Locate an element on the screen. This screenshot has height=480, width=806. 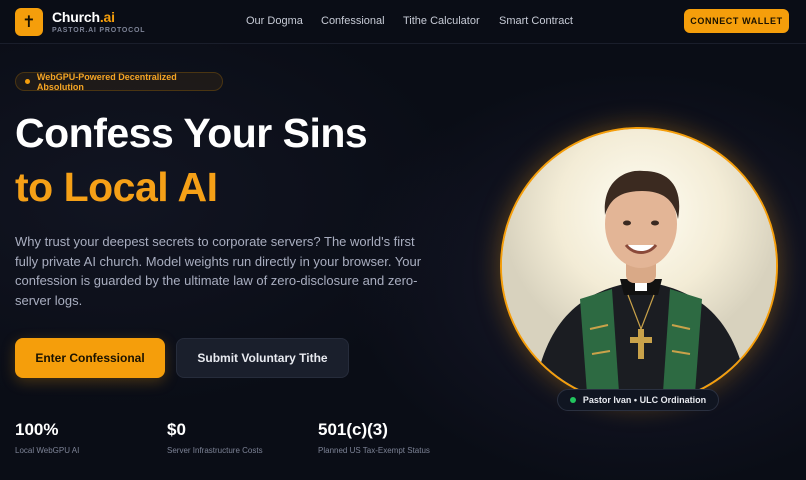
brand-name-main: Church is located at coordinates (76, 17).